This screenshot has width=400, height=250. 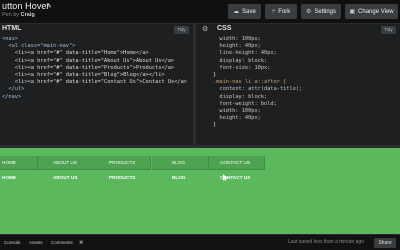 I want to click on fork-icon: ⑂, so click(x=273, y=11).